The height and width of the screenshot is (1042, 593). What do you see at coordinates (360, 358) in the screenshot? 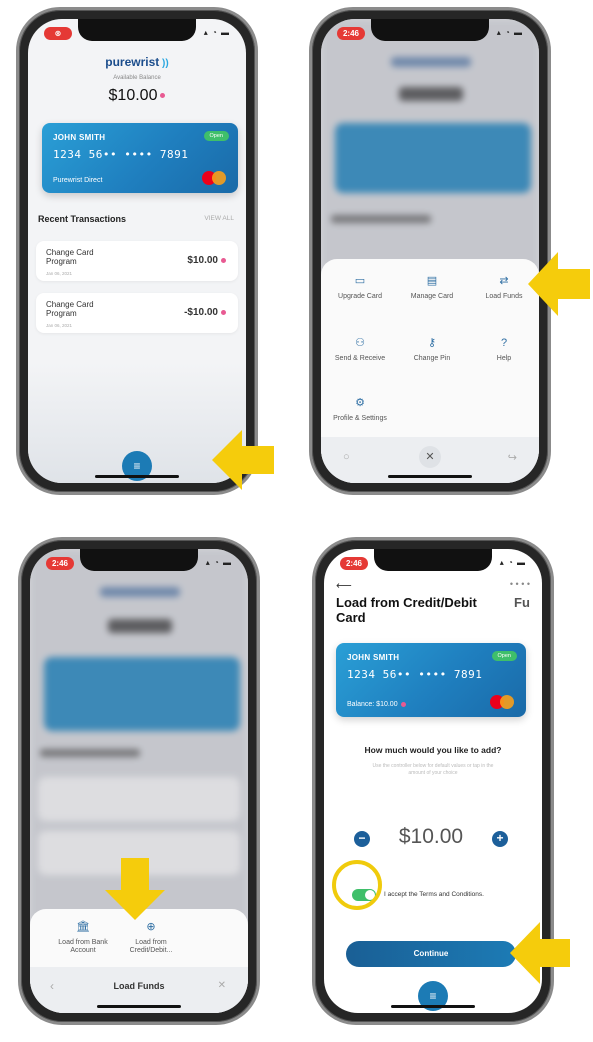
I see `menu-item-label: Send & Receive` at bounding box center [360, 358].